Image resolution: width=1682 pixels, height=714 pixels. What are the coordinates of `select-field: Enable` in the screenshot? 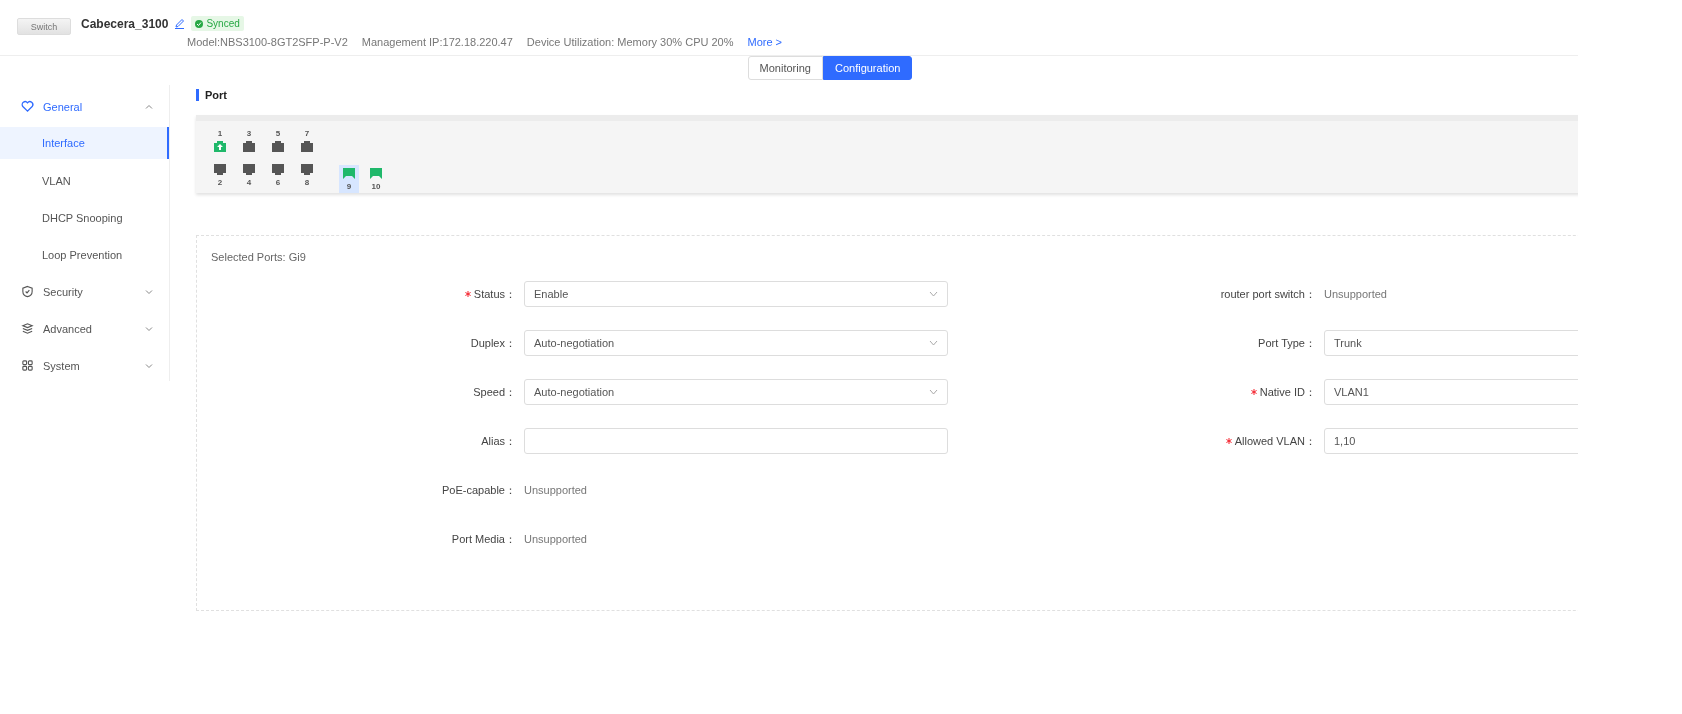 It's located at (736, 294).